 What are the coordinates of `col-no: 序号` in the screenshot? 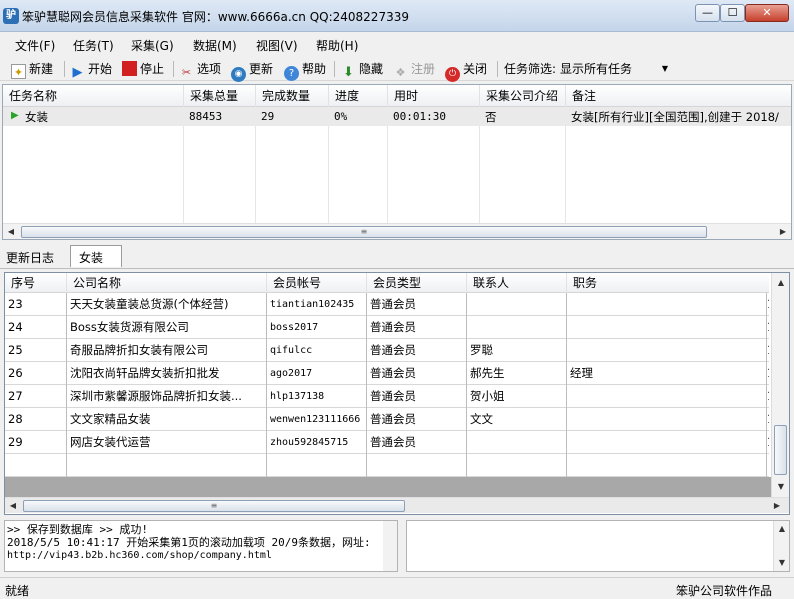 It's located at (36, 283).